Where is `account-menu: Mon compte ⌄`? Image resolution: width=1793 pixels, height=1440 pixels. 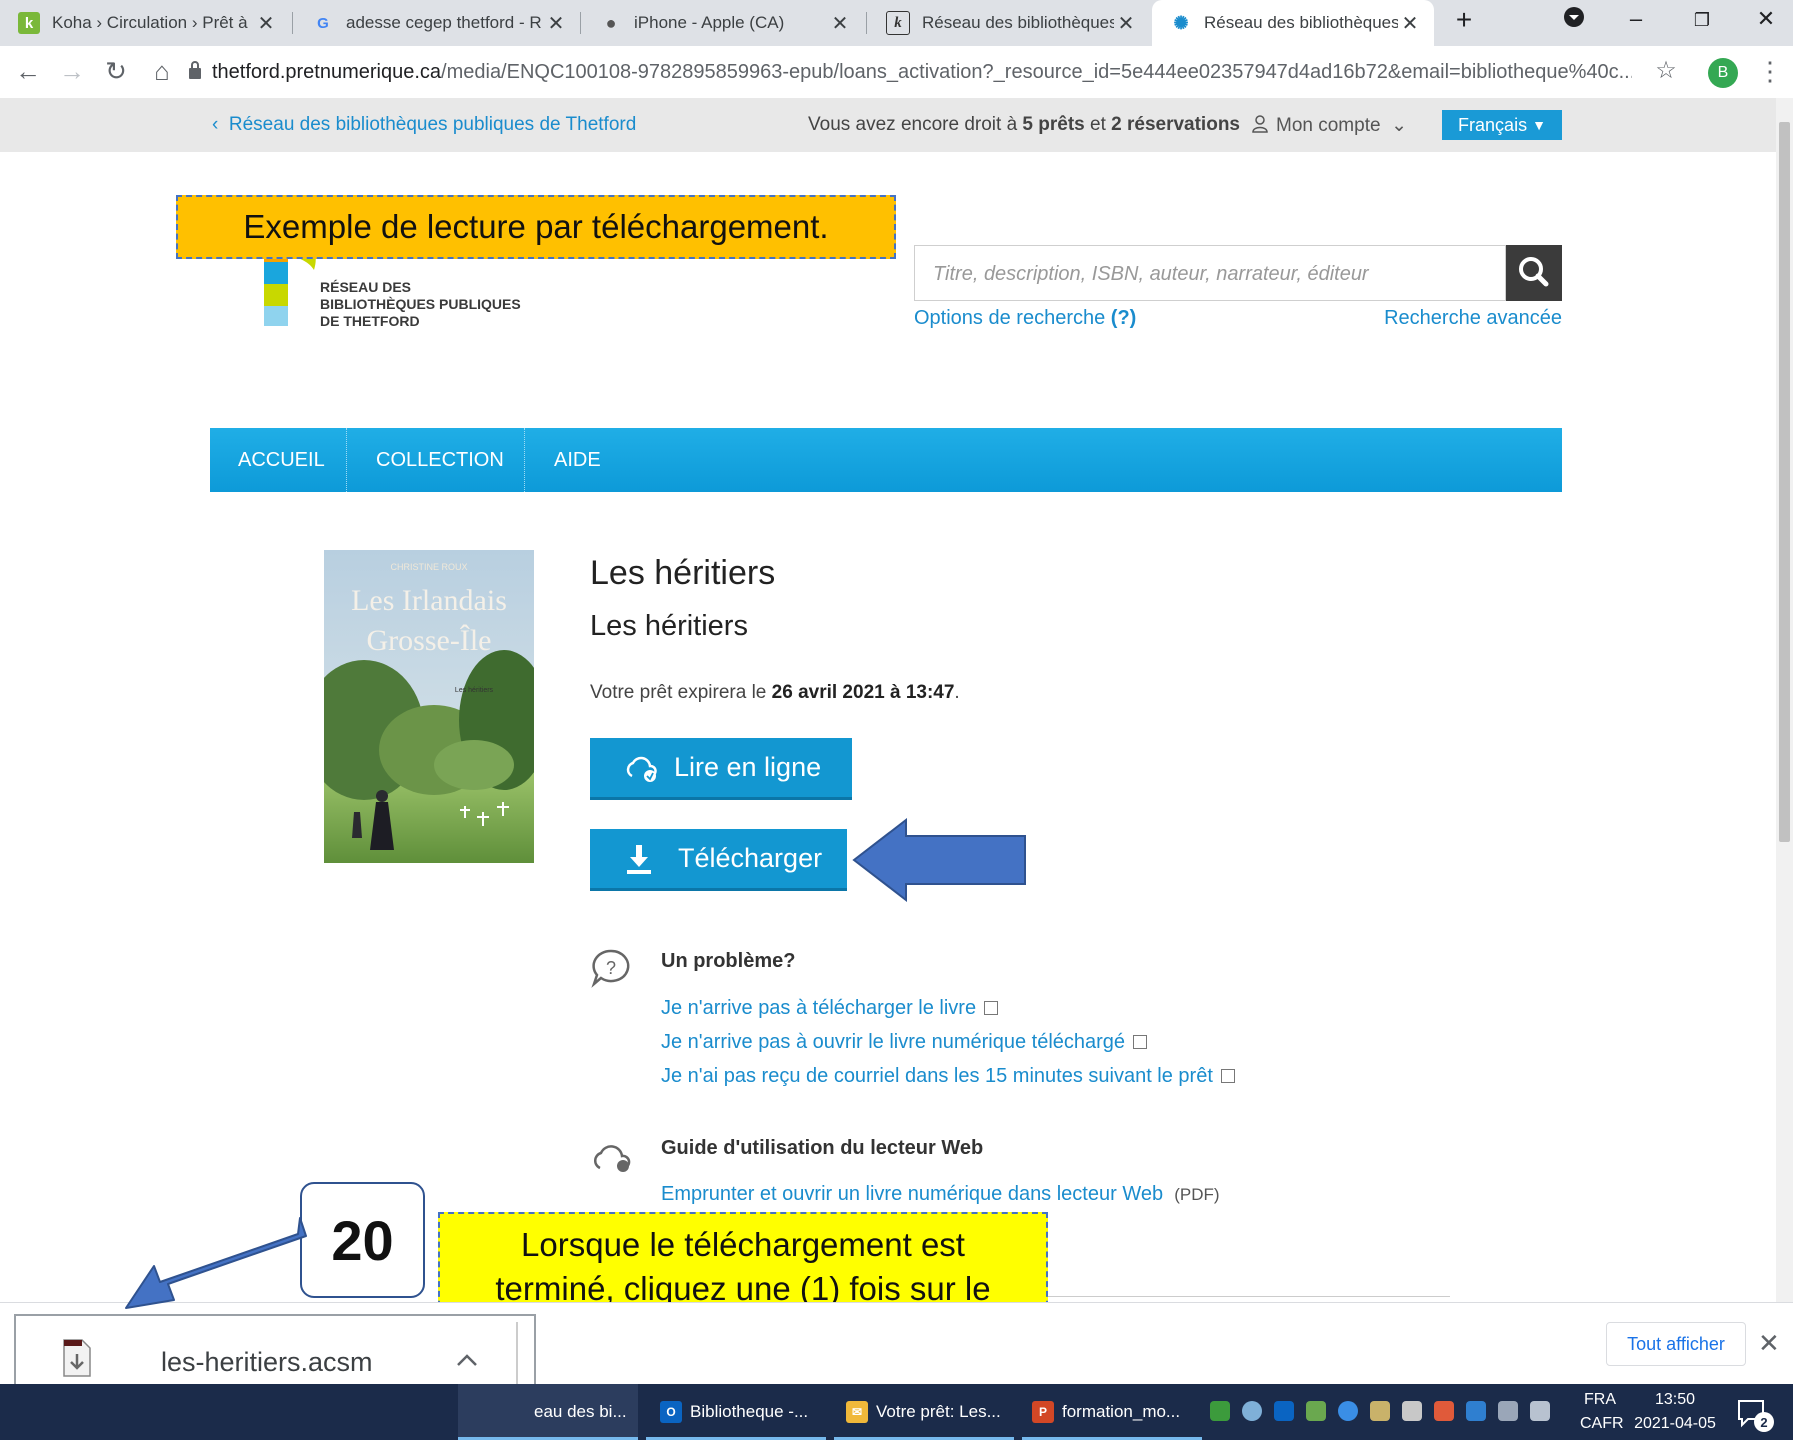
account-menu: Mon compte ⌄ is located at coordinates (1329, 125).